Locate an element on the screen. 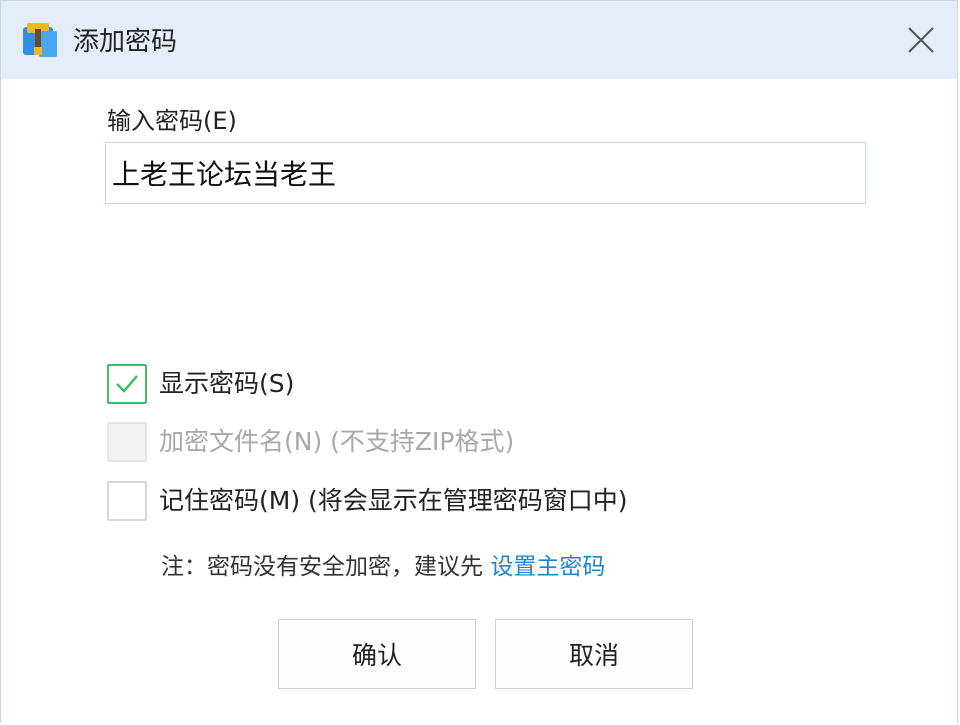 Image resolution: width=960 pixels, height=725 pixels. encrypt-filenames-option: 加密文件名(N) (不支持ZIP格式) is located at coordinates (310, 442).